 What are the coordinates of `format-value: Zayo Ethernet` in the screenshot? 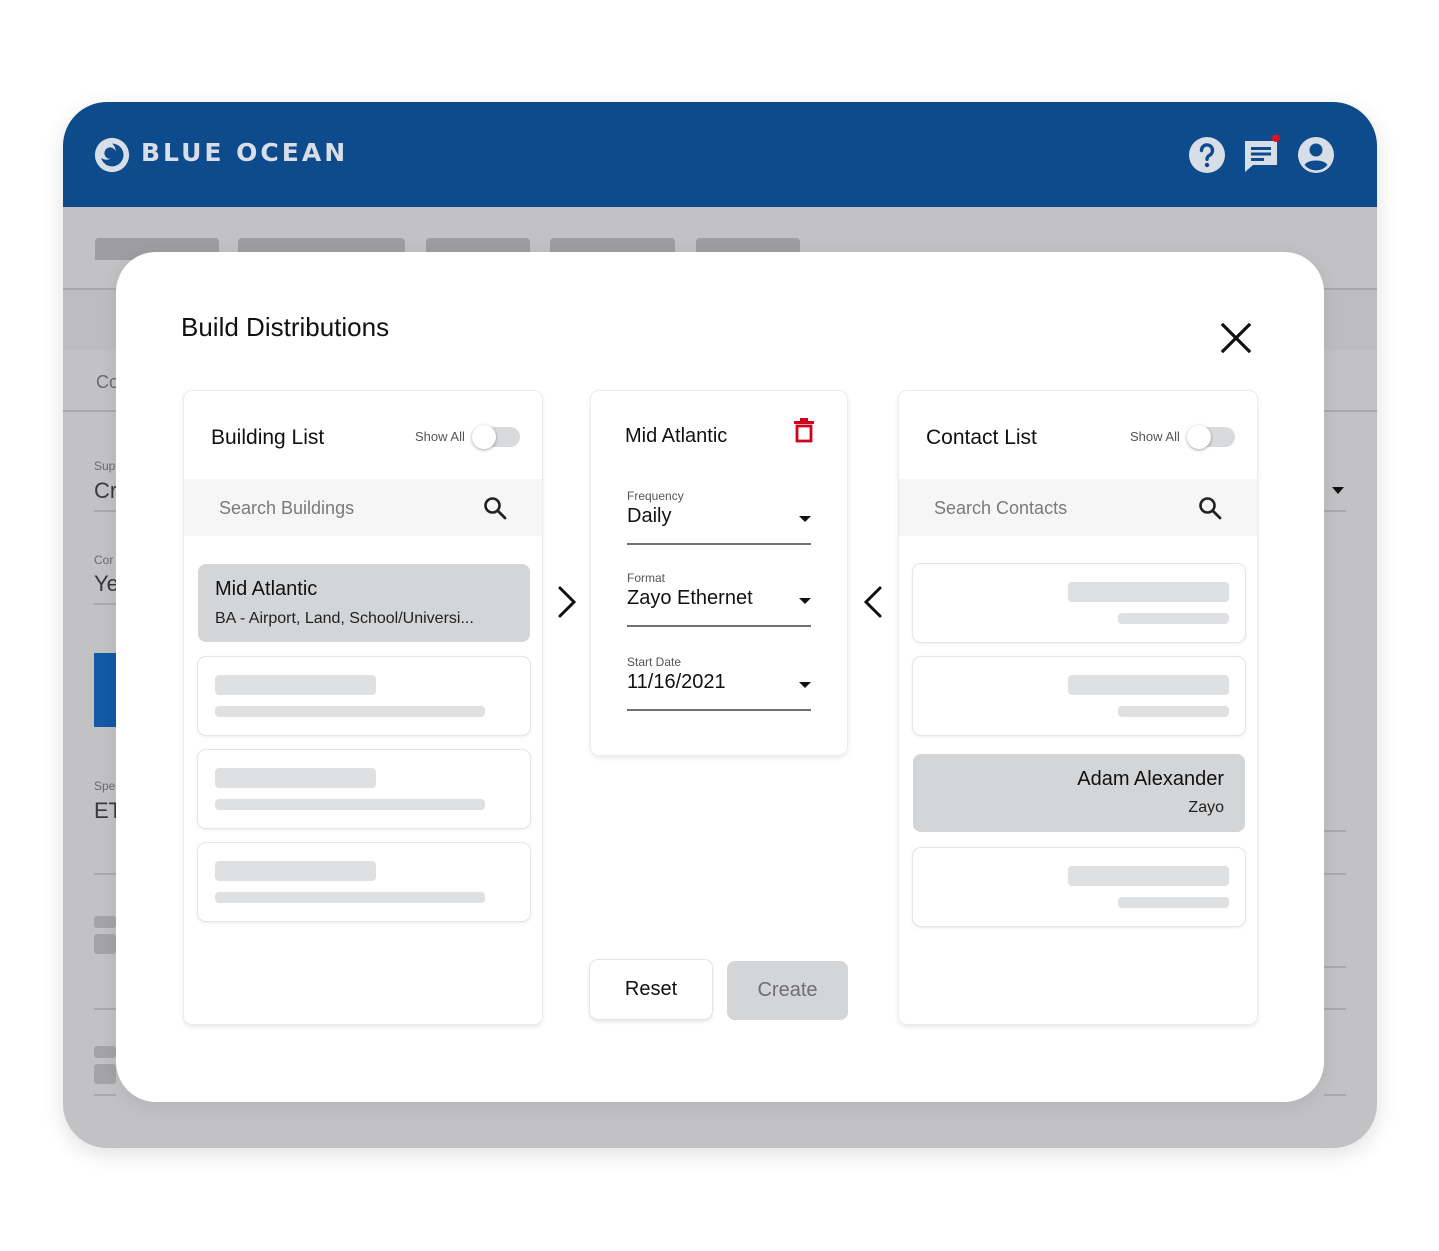 It's located at (690, 598).